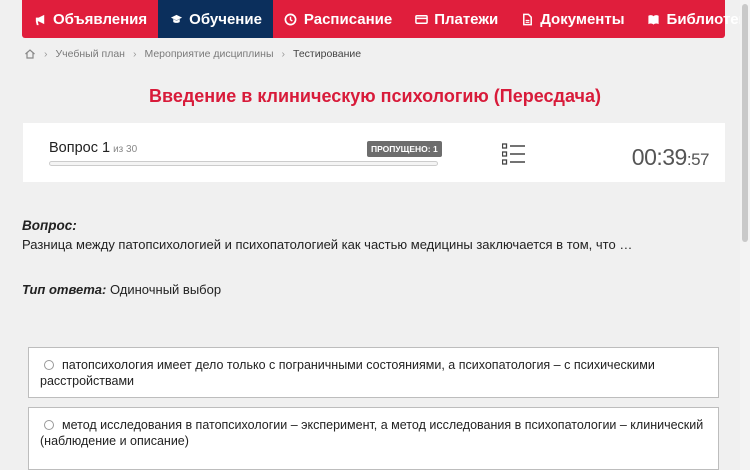  I want to click on scrollbar, so click(745, 235).